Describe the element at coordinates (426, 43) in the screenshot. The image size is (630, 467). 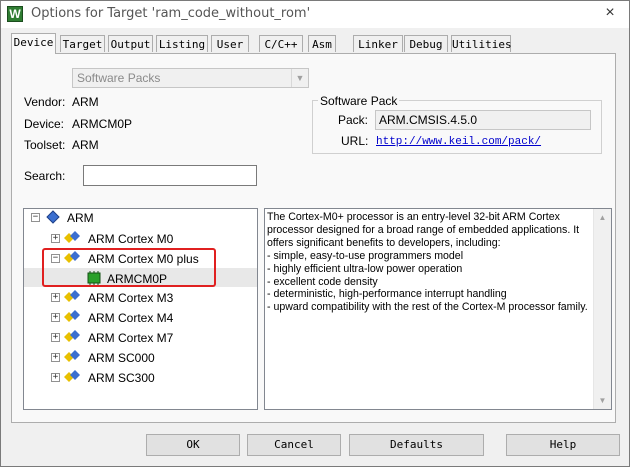
I see `tab-debug: Debug` at that location.